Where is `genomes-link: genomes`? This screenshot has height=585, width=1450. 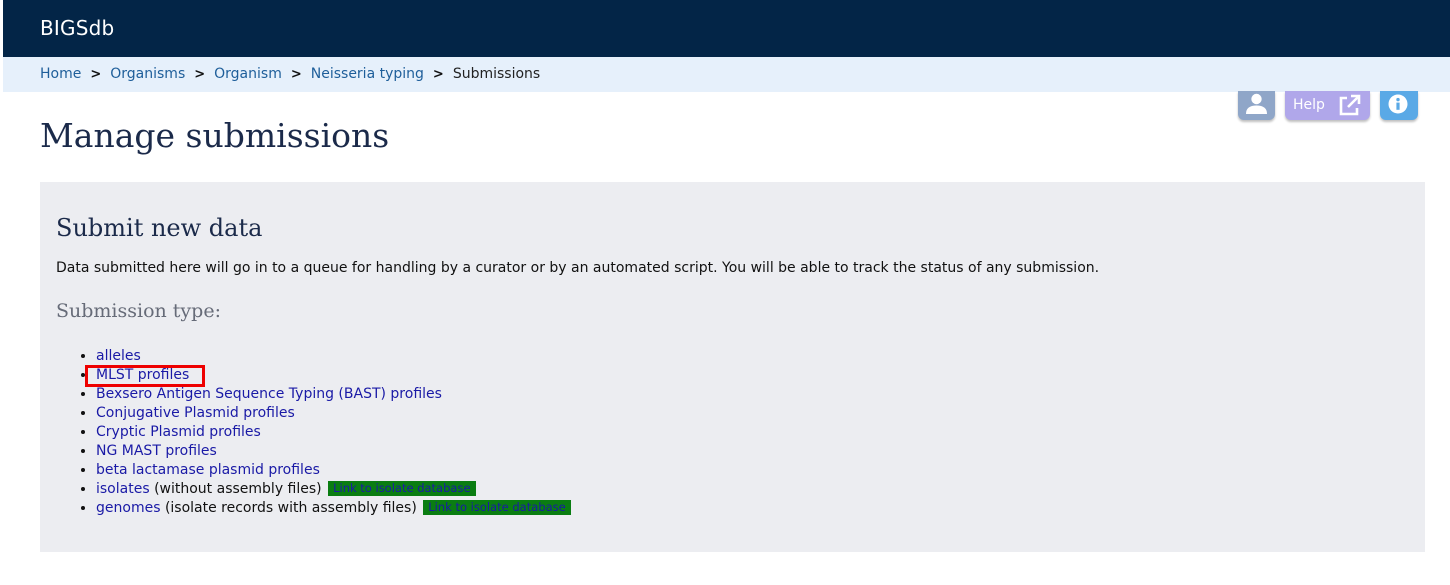 genomes-link: genomes is located at coordinates (128, 508).